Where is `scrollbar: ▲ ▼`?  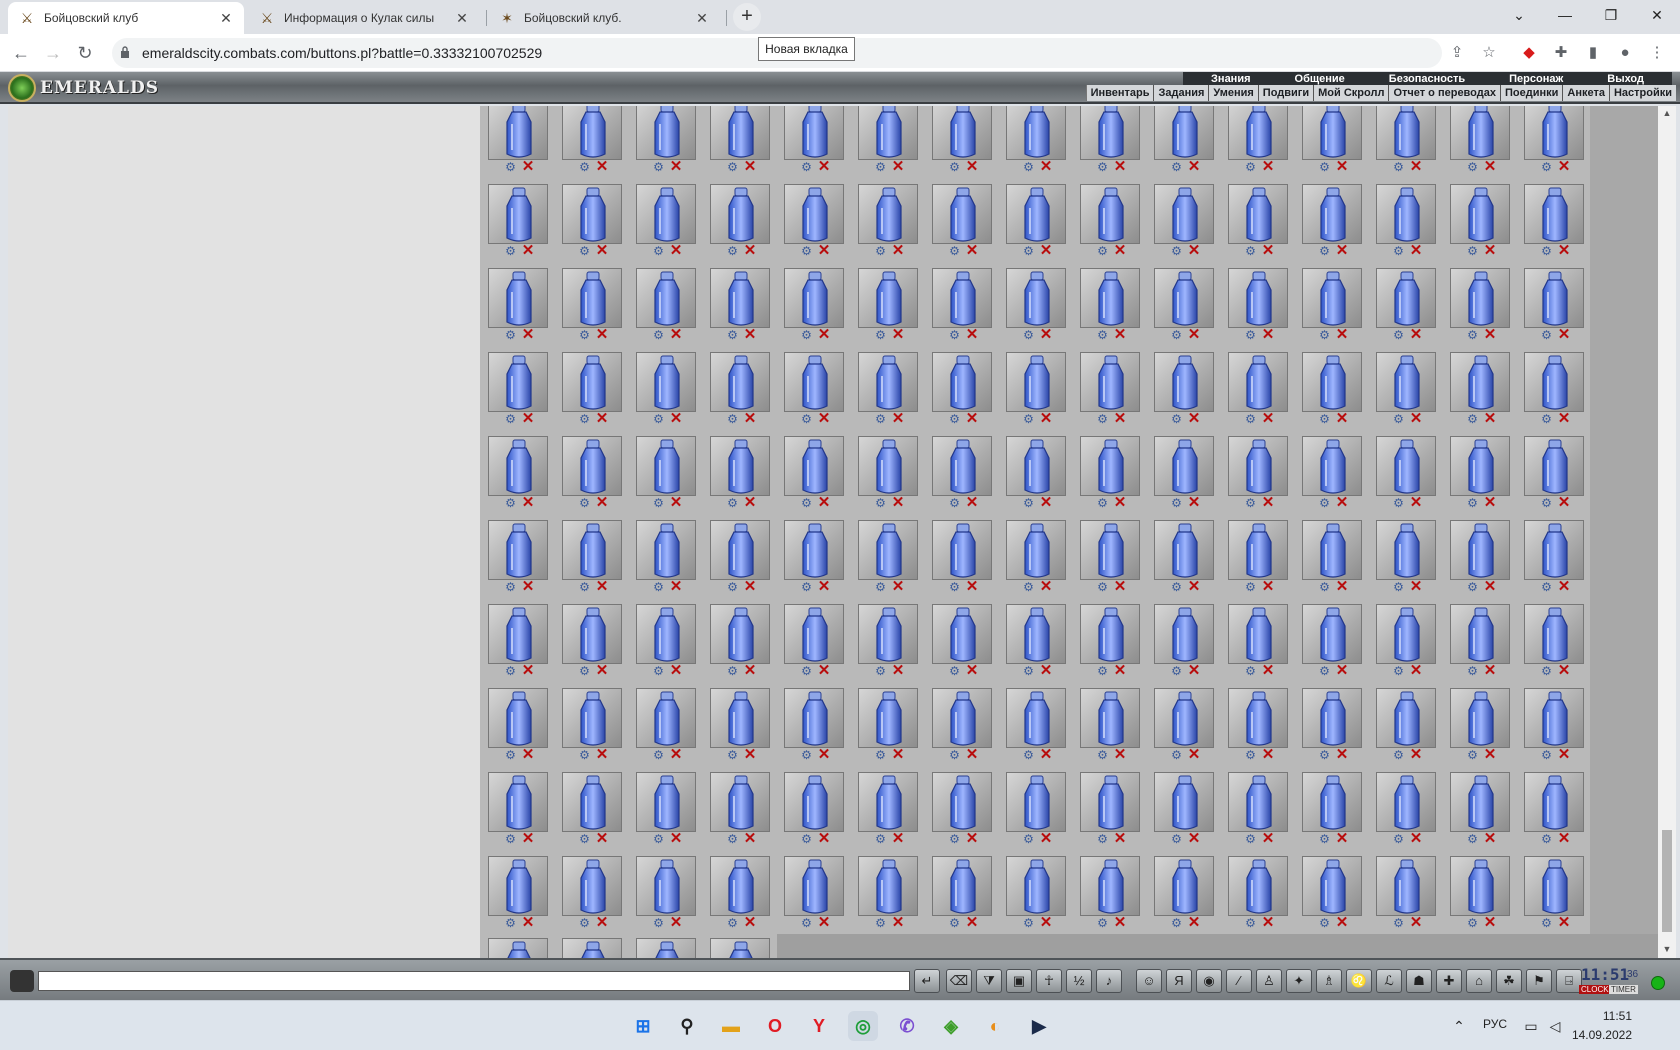
scrollbar: ▲ ▼ is located at coordinates (1667, 532).